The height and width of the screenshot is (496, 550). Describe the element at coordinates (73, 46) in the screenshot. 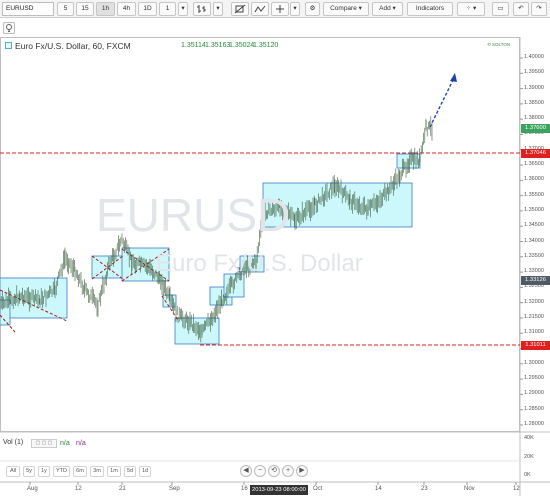

I see `chart-title: Euro Fx/U.S. Dollar, 60, FXCM` at that location.